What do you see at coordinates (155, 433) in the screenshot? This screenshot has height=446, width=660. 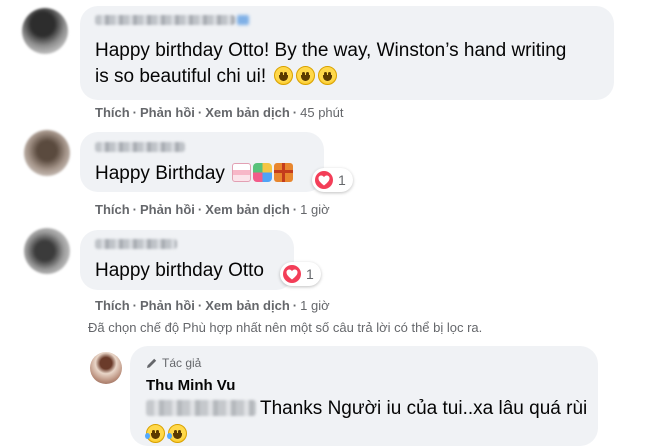 I see `laughing-crying-face-icon` at bounding box center [155, 433].